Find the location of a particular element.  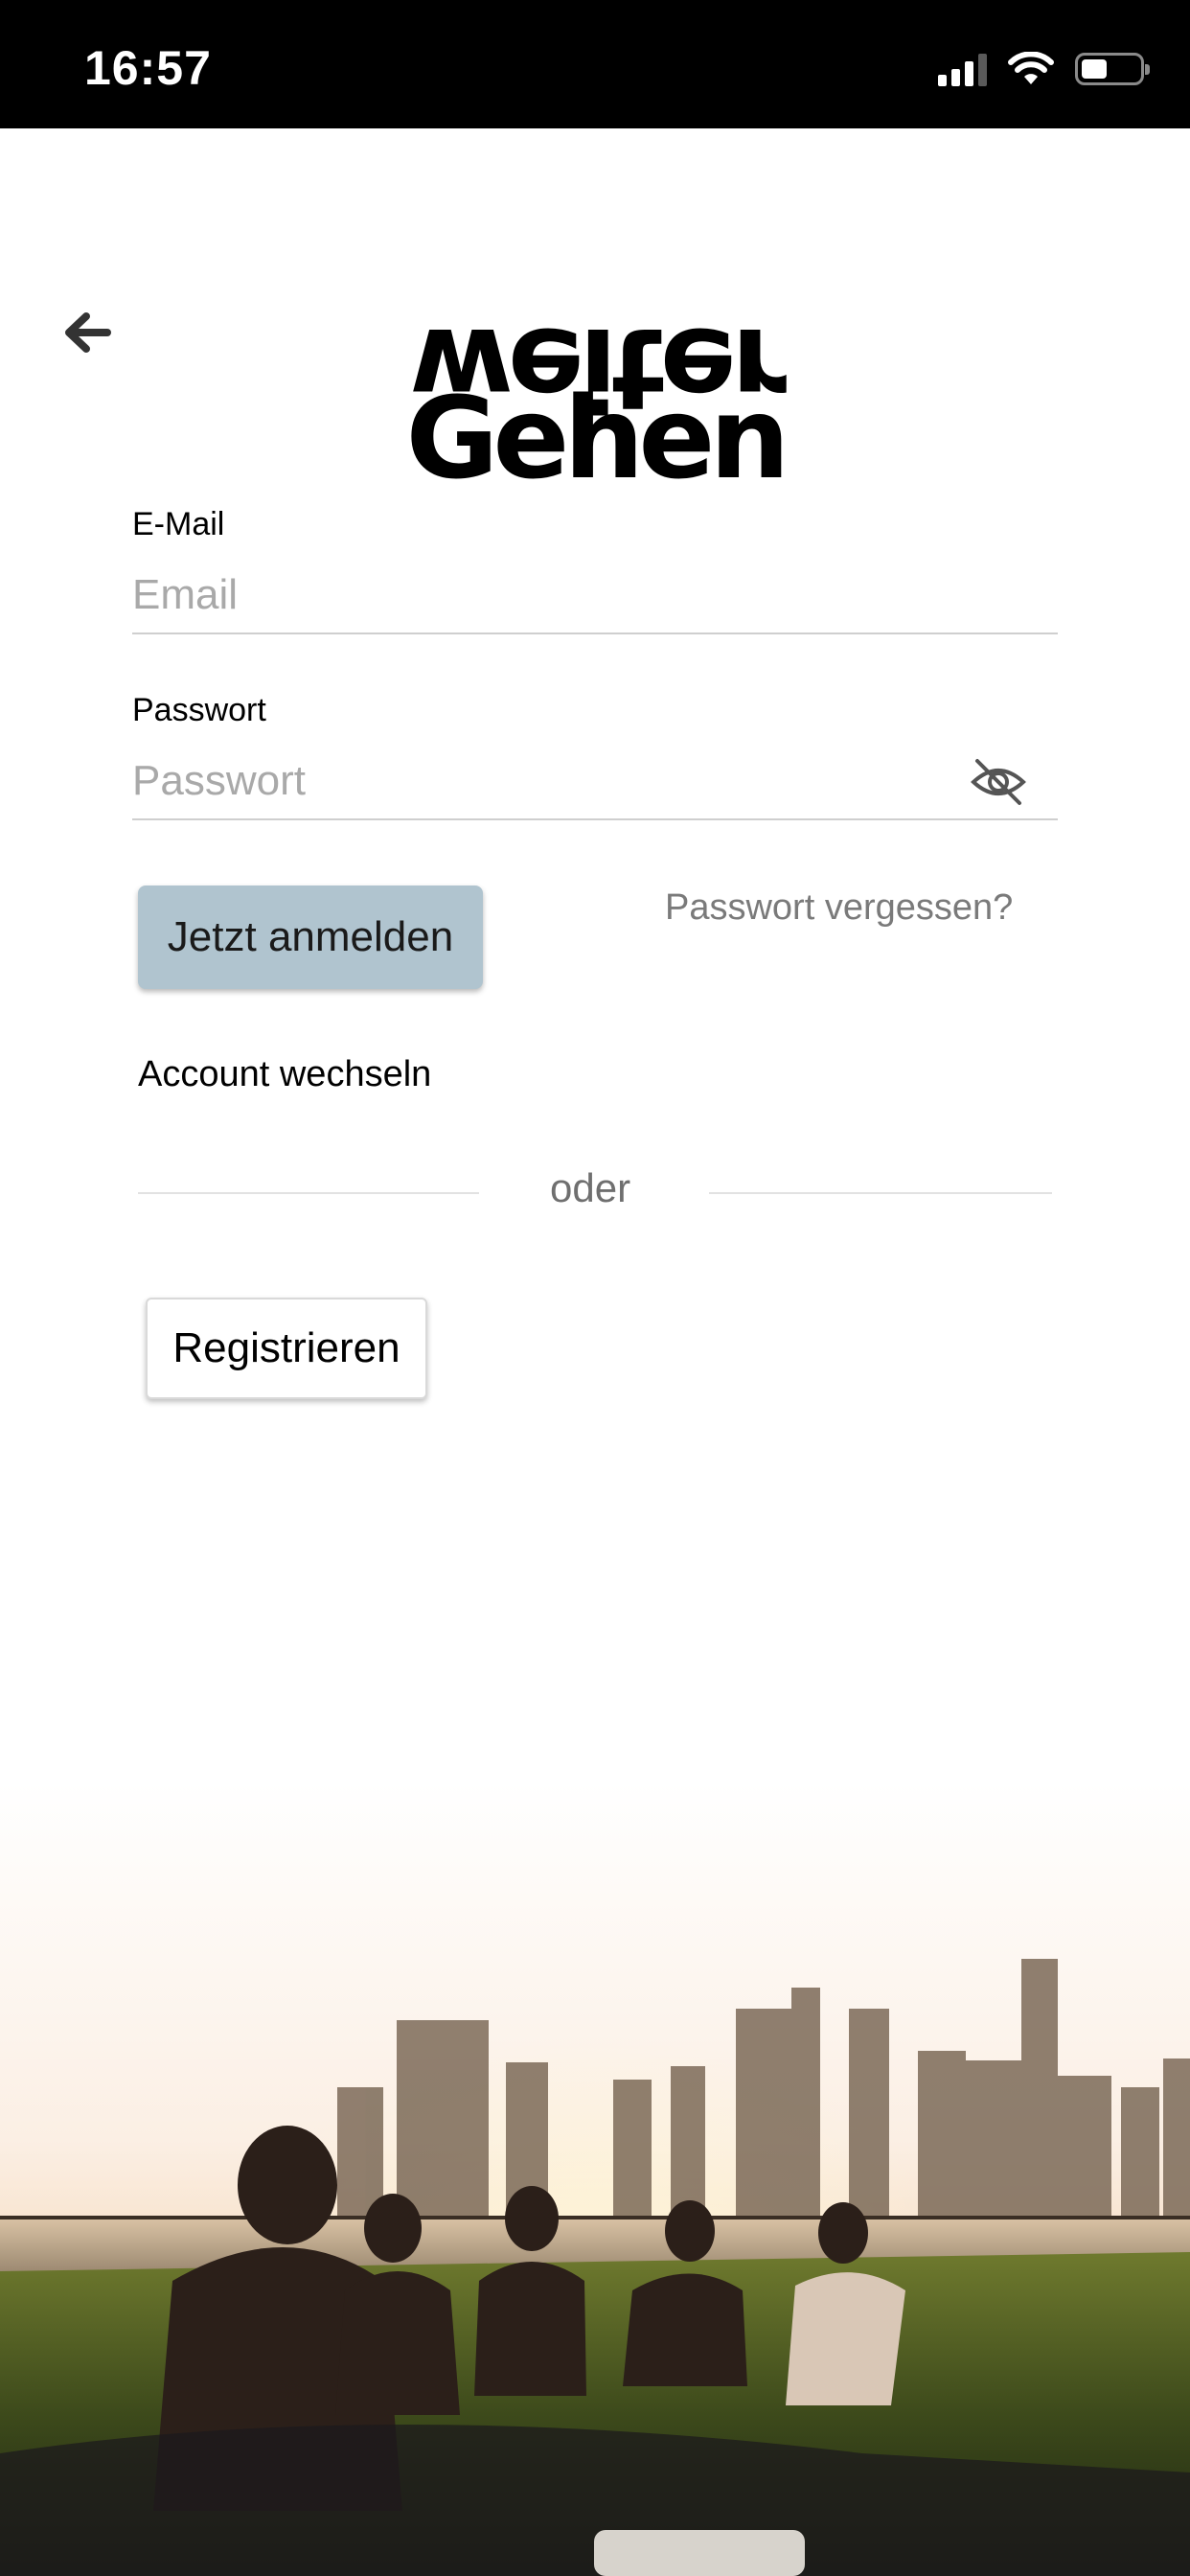

battery-icon is located at coordinates (1112, 69).